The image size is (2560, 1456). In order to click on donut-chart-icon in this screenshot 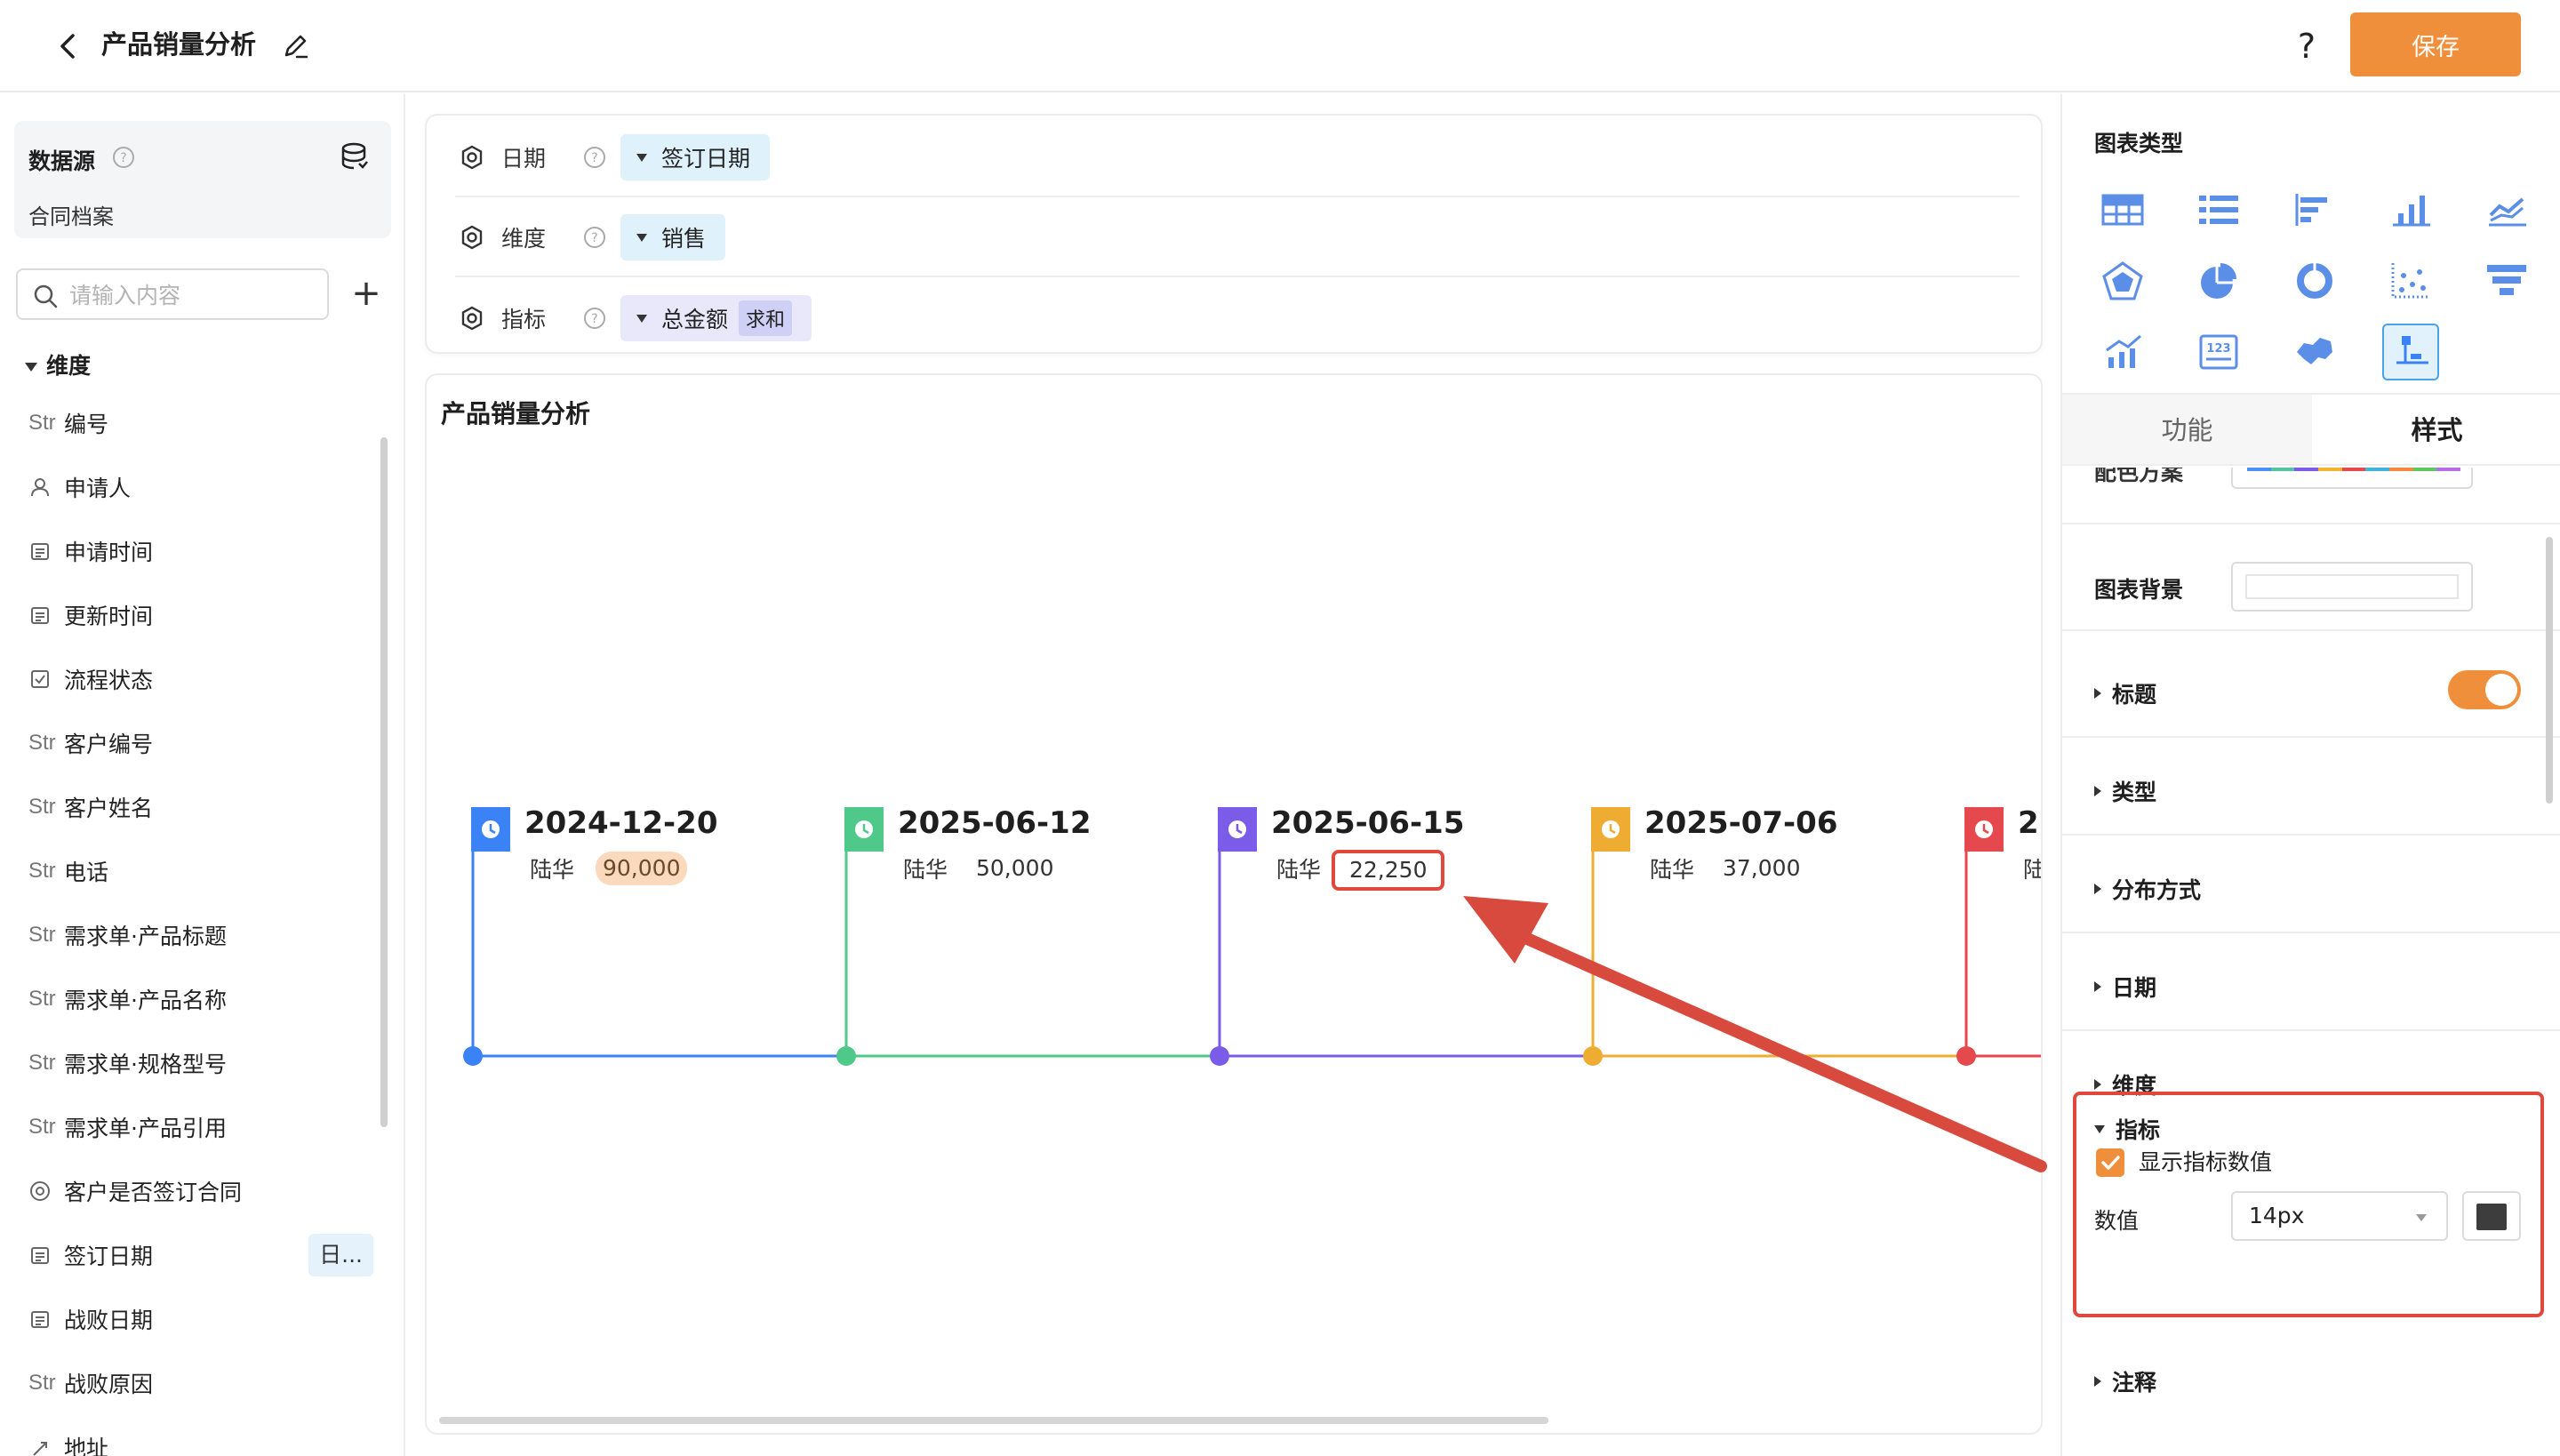, I will do `click(2314, 280)`.